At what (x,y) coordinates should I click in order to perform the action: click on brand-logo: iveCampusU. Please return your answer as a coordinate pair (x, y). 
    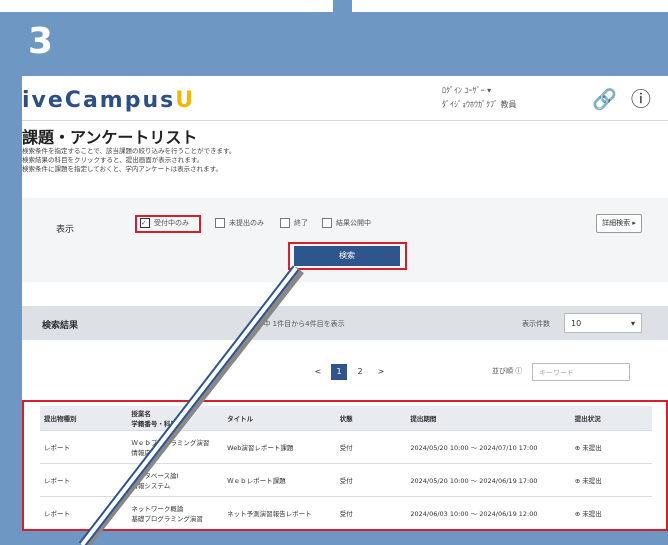
    Looking at the image, I should click on (108, 100).